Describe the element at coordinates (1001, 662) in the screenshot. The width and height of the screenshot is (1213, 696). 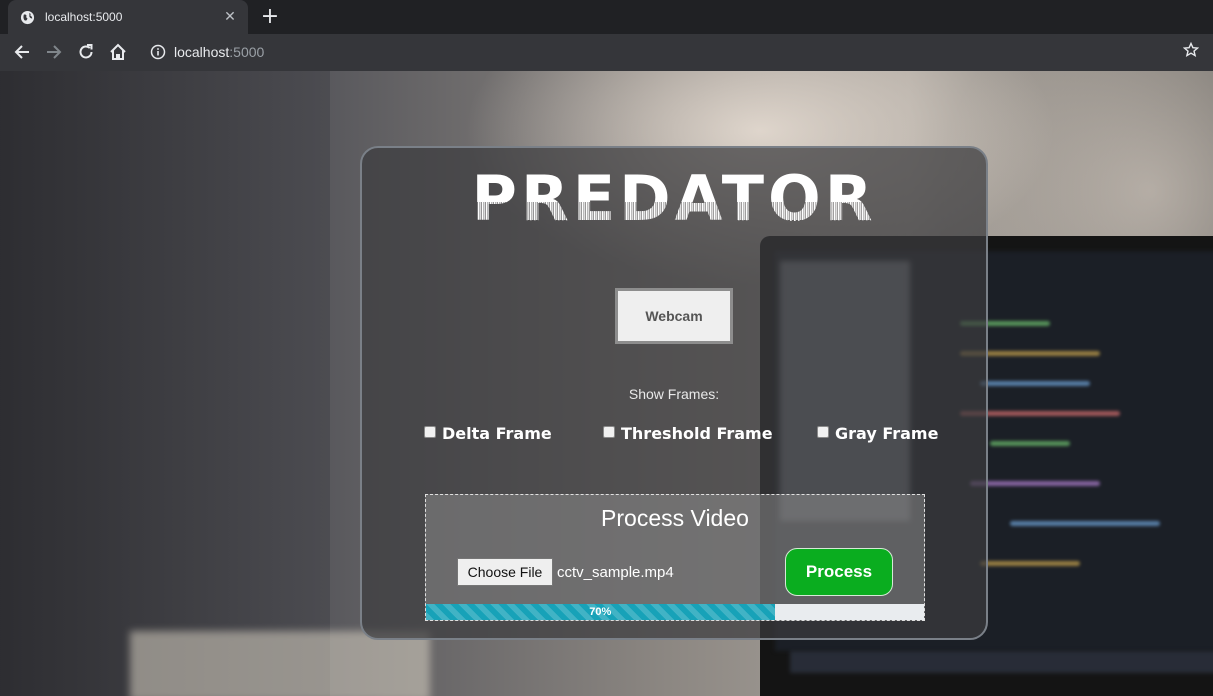
I see `background-taskbar` at that location.